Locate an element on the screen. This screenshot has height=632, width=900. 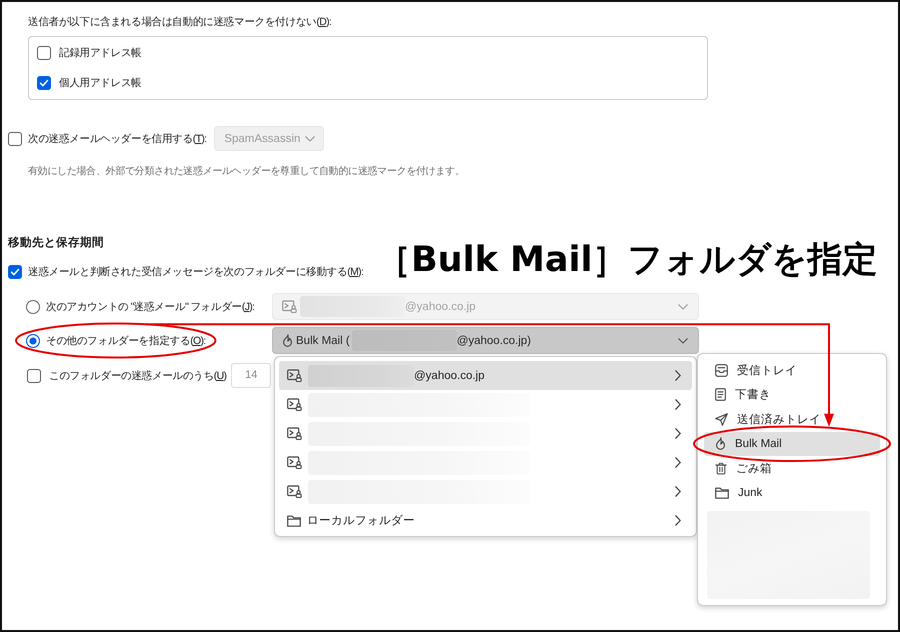
paper-plane-icon is located at coordinates (721, 419).